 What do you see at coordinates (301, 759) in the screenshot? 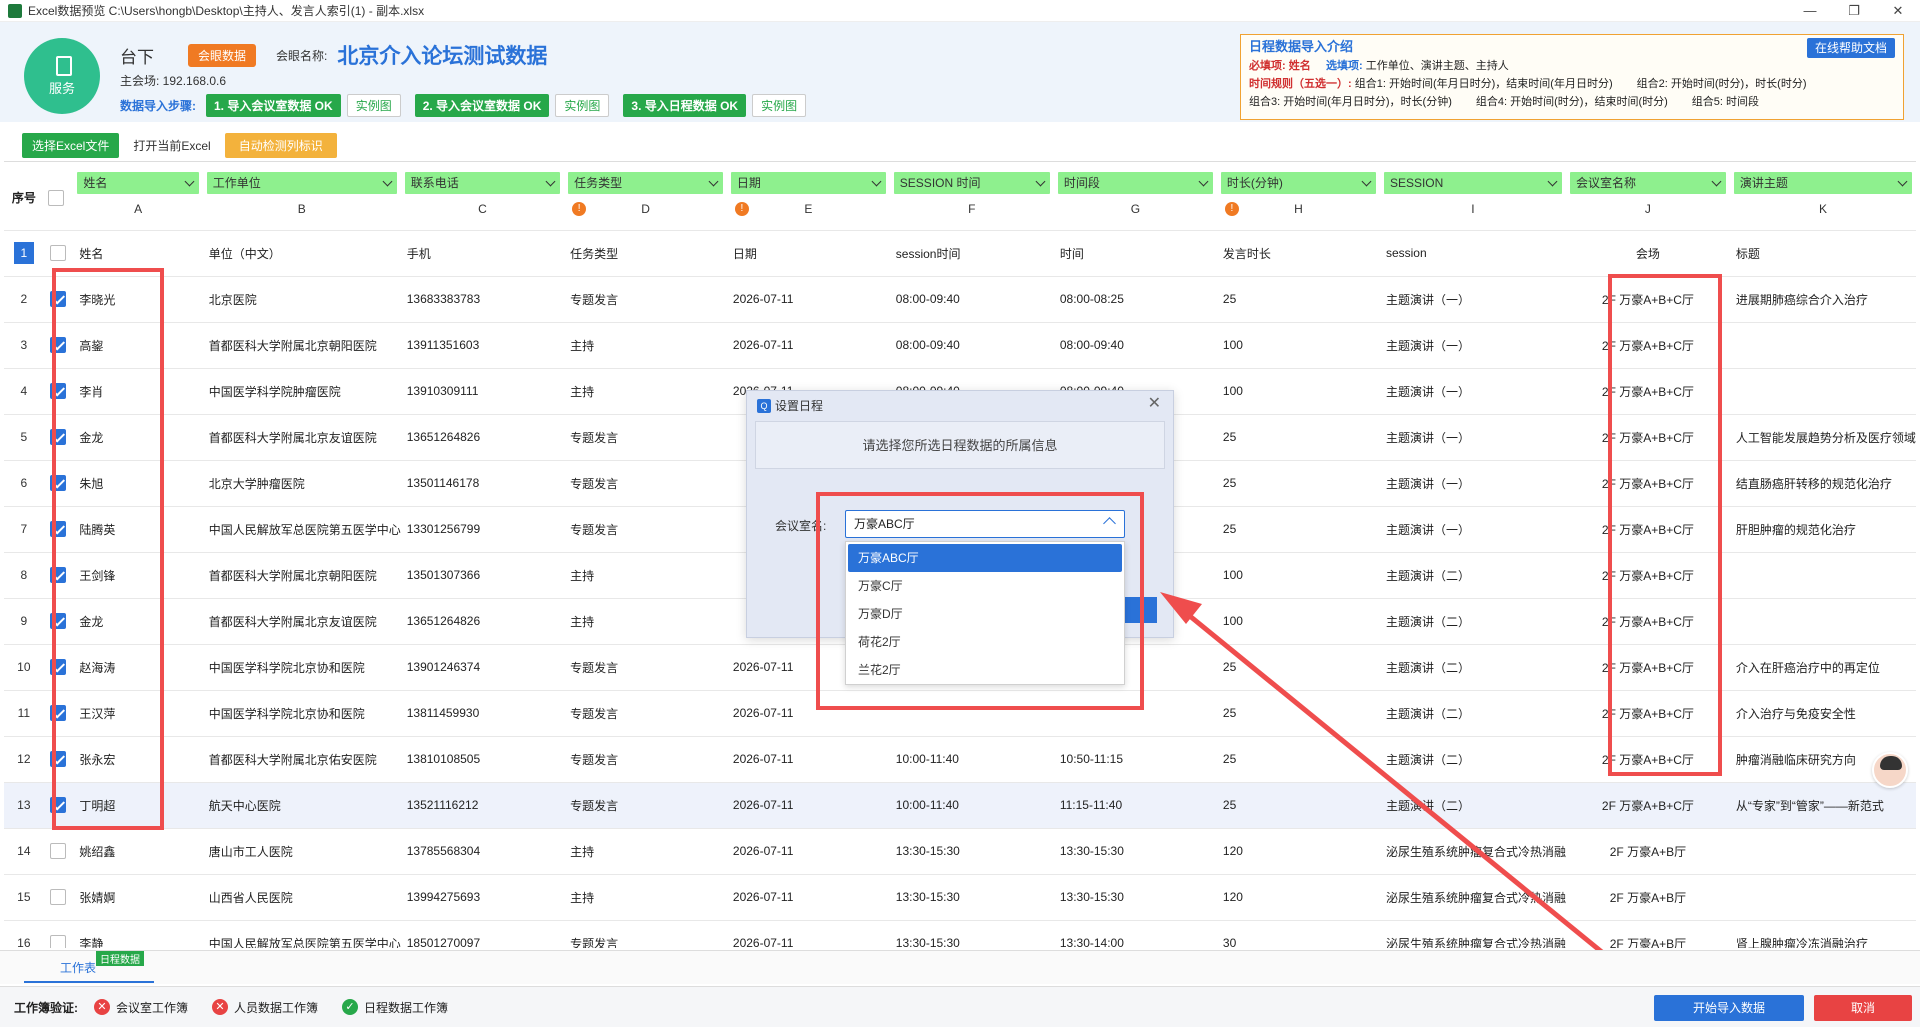
I see `table-cell: 首都医科大学附属北京佑安医院` at bounding box center [301, 759].